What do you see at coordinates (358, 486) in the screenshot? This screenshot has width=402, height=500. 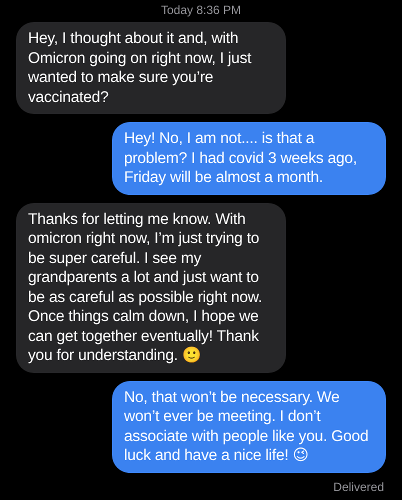 I see `delivery-status: Delivered` at bounding box center [358, 486].